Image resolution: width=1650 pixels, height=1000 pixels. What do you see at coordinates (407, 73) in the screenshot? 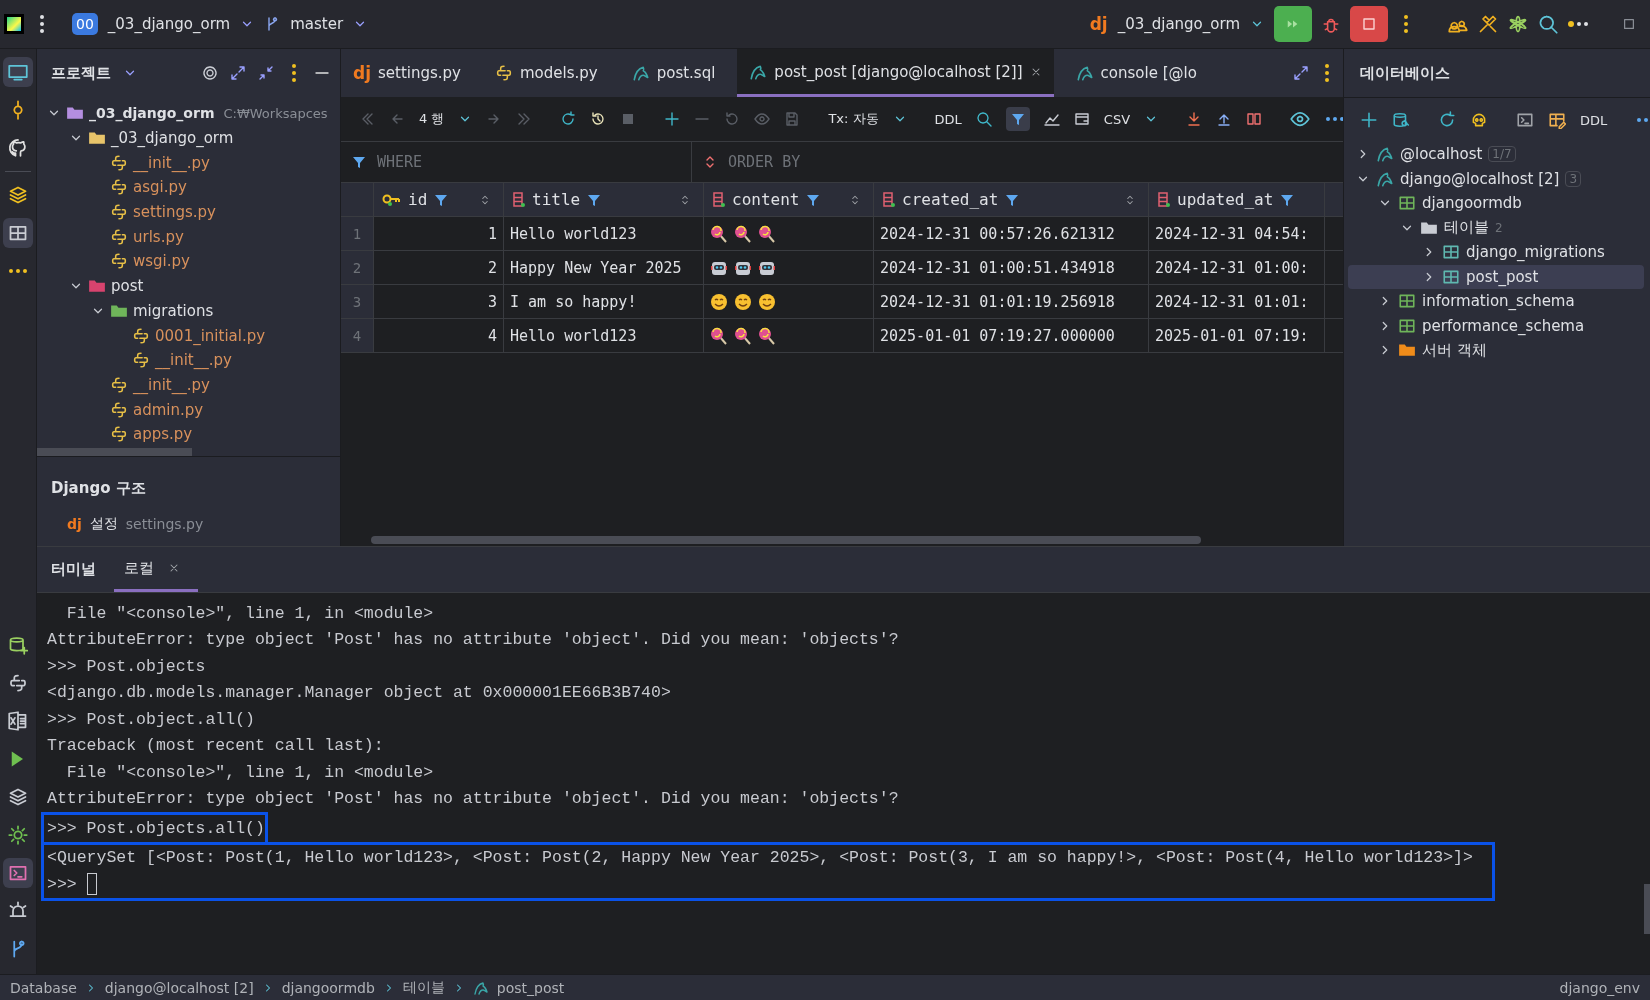
I see `editor-tab: dj settings.py` at bounding box center [407, 73].